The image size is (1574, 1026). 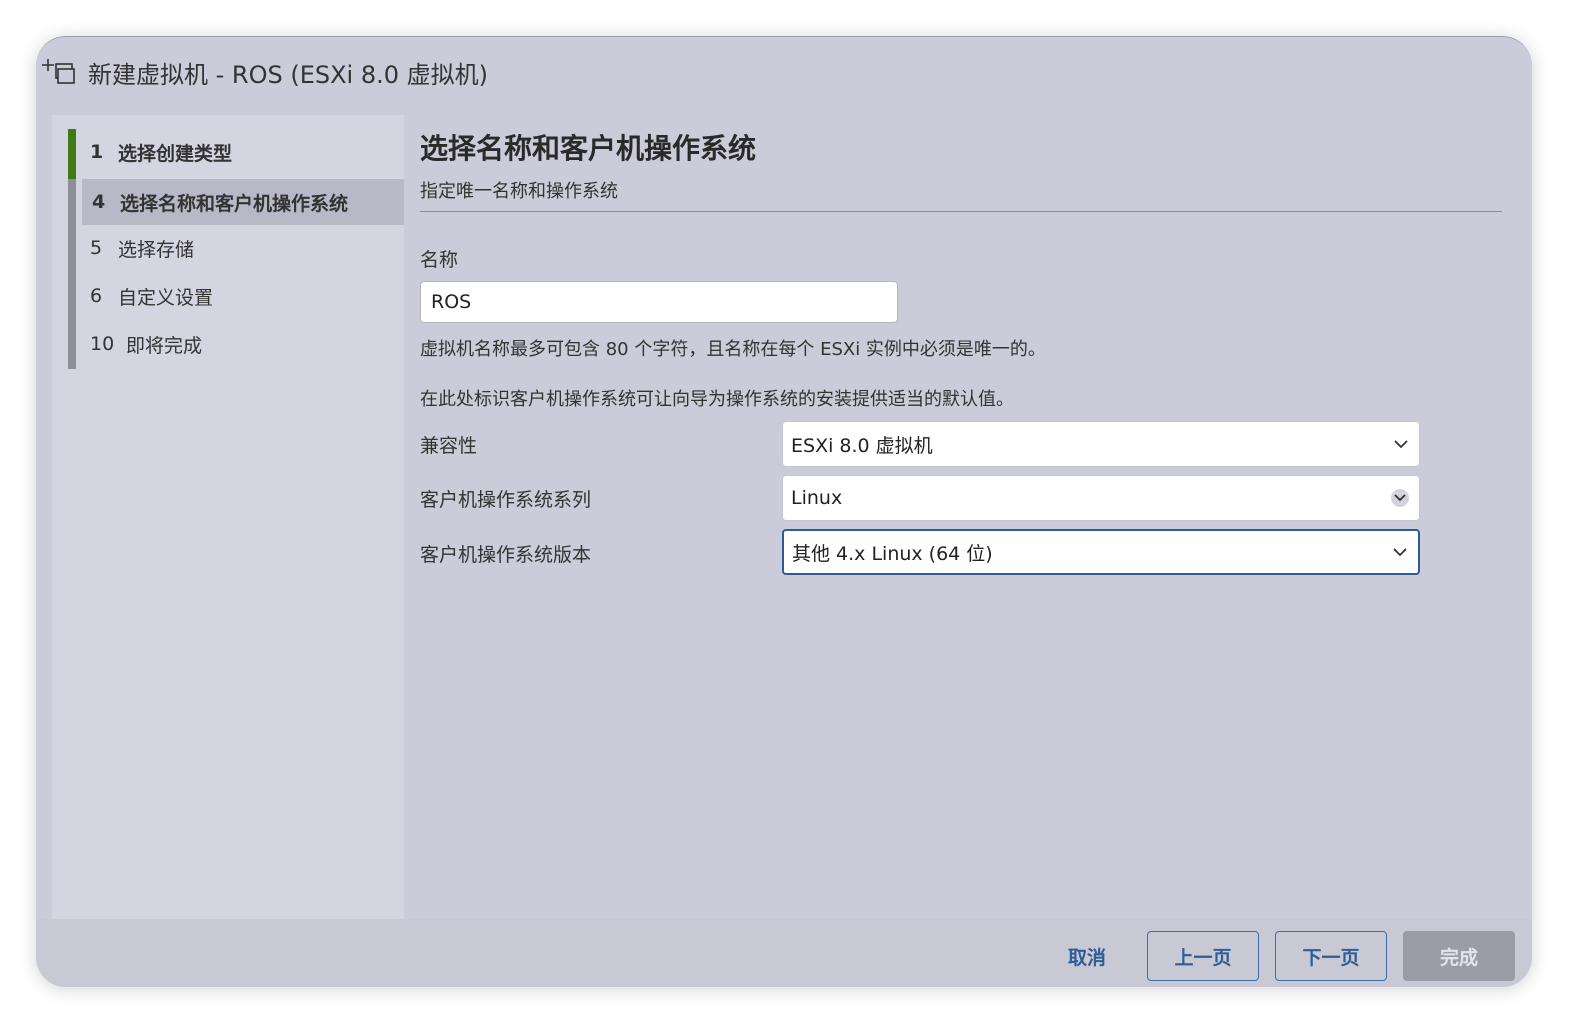 I want to click on step-select-name-and-os: 4 选择名称和客户机操作系统, so click(x=243, y=202).